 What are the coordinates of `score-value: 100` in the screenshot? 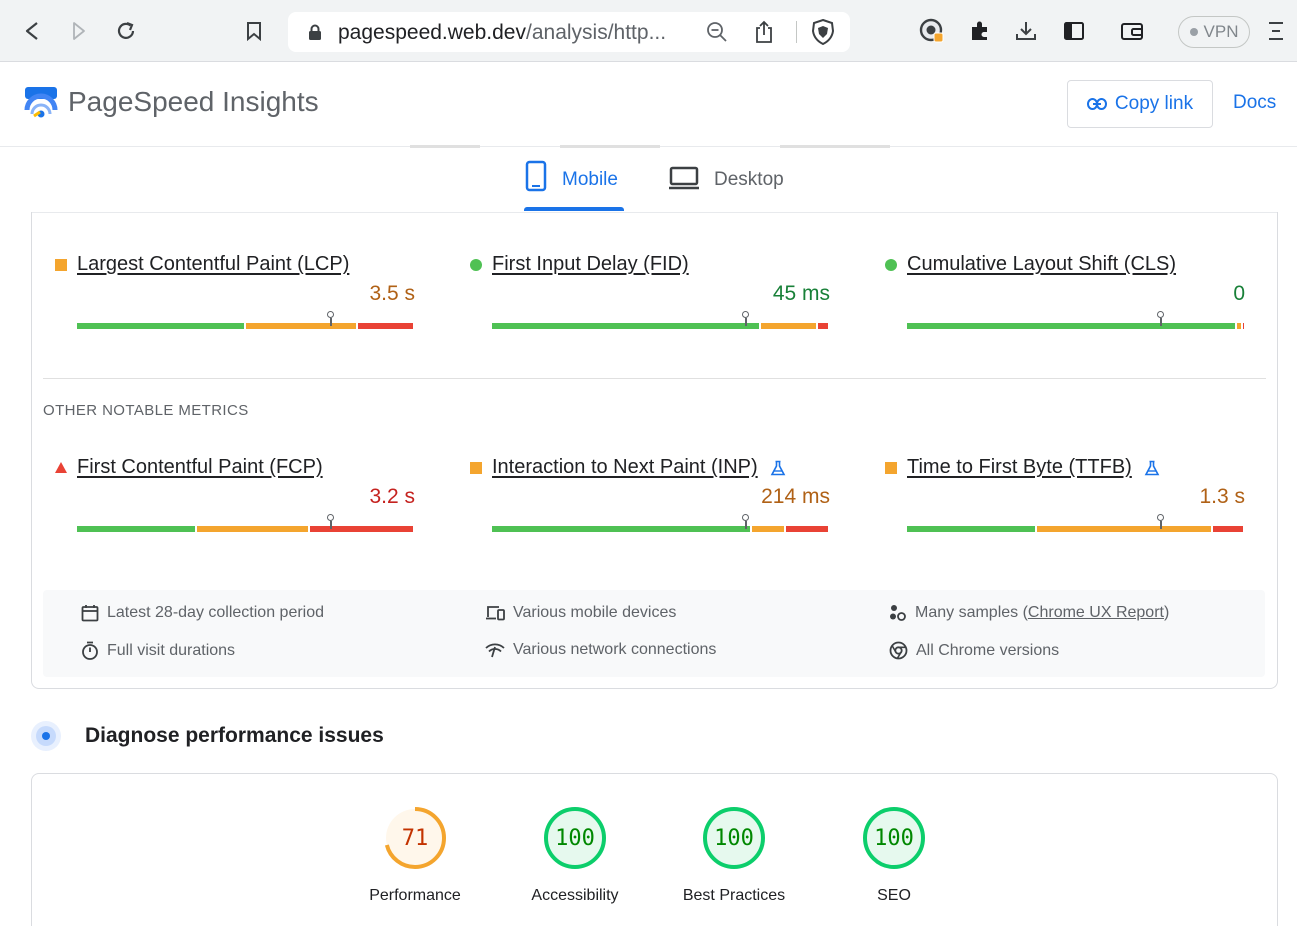 It's located at (894, 838).